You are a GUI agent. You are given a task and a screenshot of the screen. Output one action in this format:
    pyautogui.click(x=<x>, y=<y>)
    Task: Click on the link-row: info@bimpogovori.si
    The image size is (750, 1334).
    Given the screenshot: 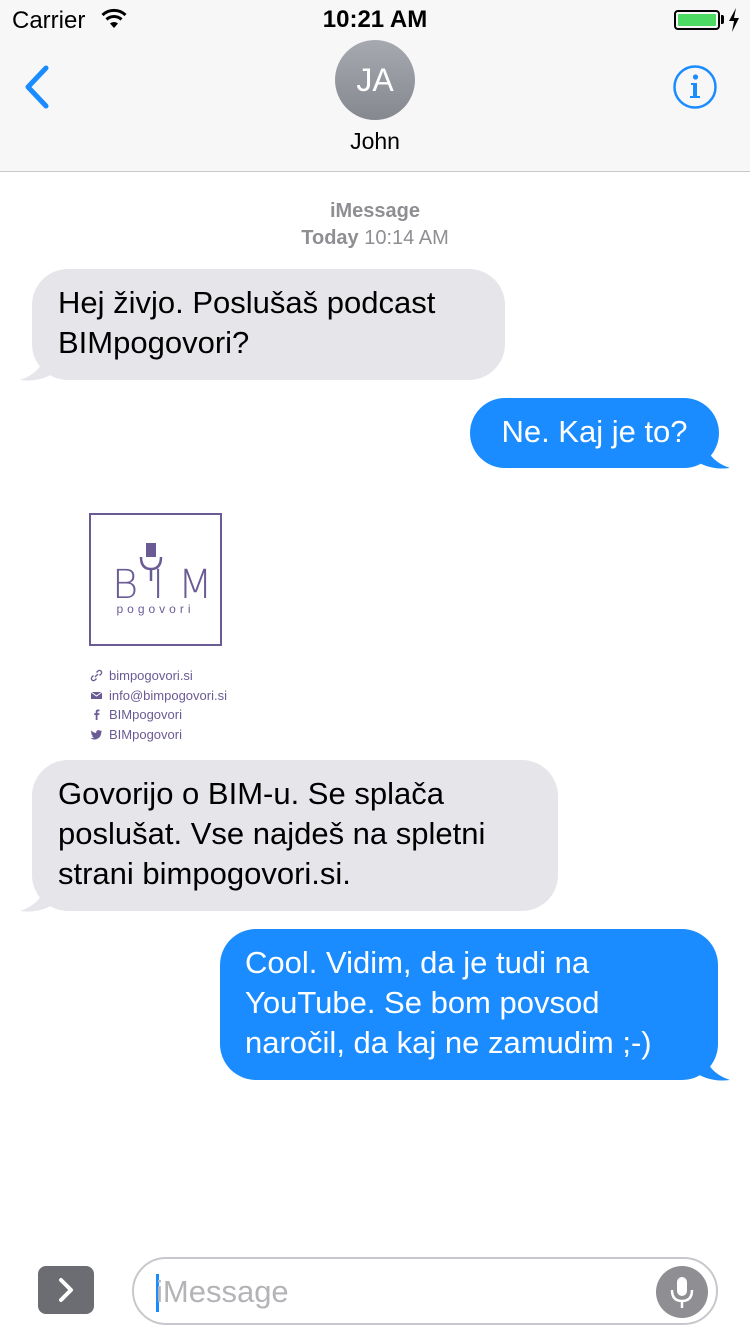 What is the action you would take?
    pyautogui.click(x=158, y=696)
    